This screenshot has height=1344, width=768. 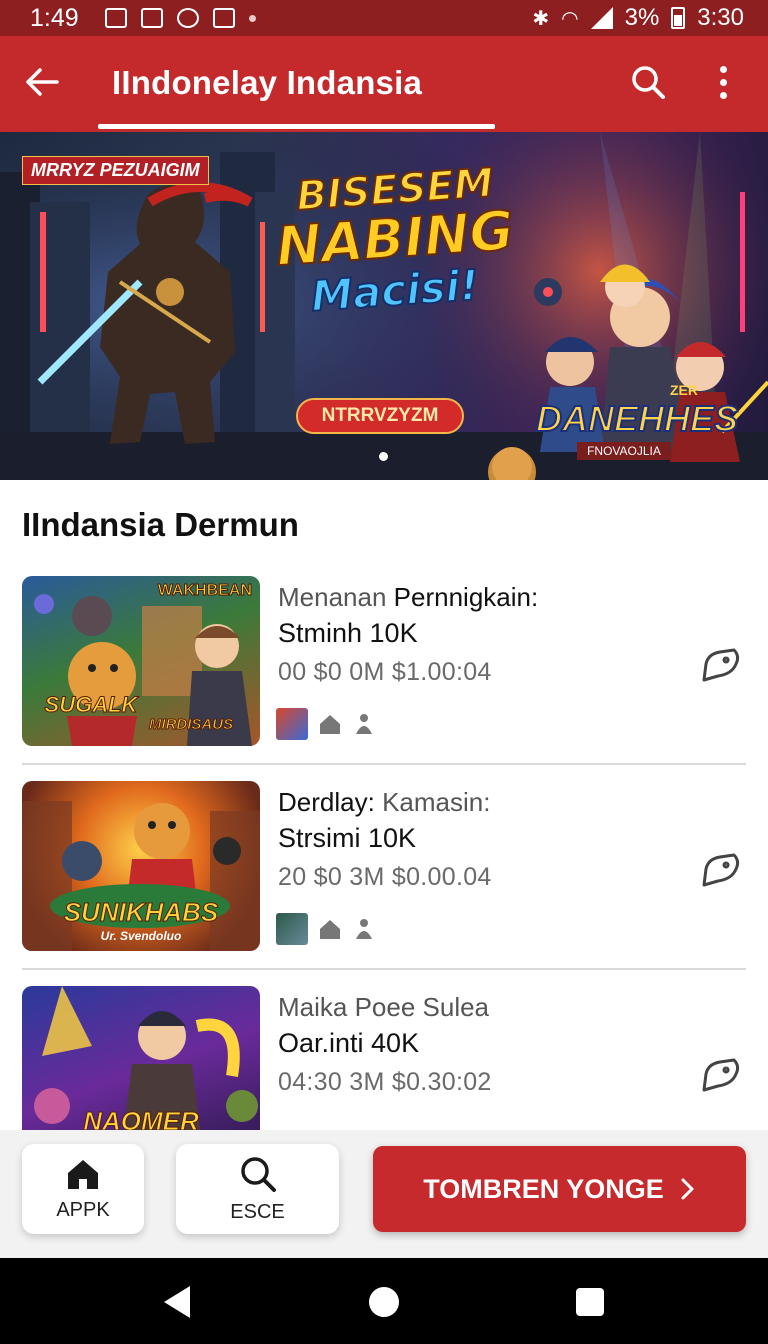 I want to click on item-title: Derdlay: Kamasin:, so click(x=384, y=802).